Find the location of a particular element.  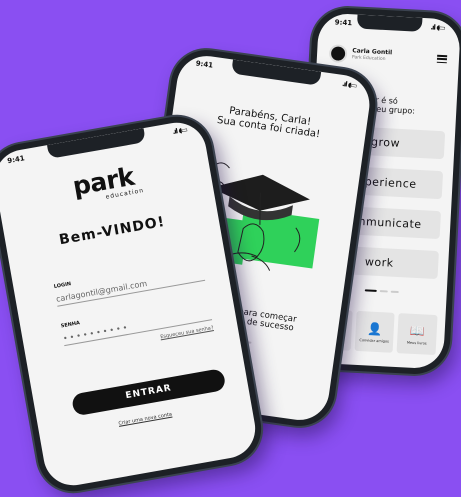

avatar is located at coordinates (338, 54).